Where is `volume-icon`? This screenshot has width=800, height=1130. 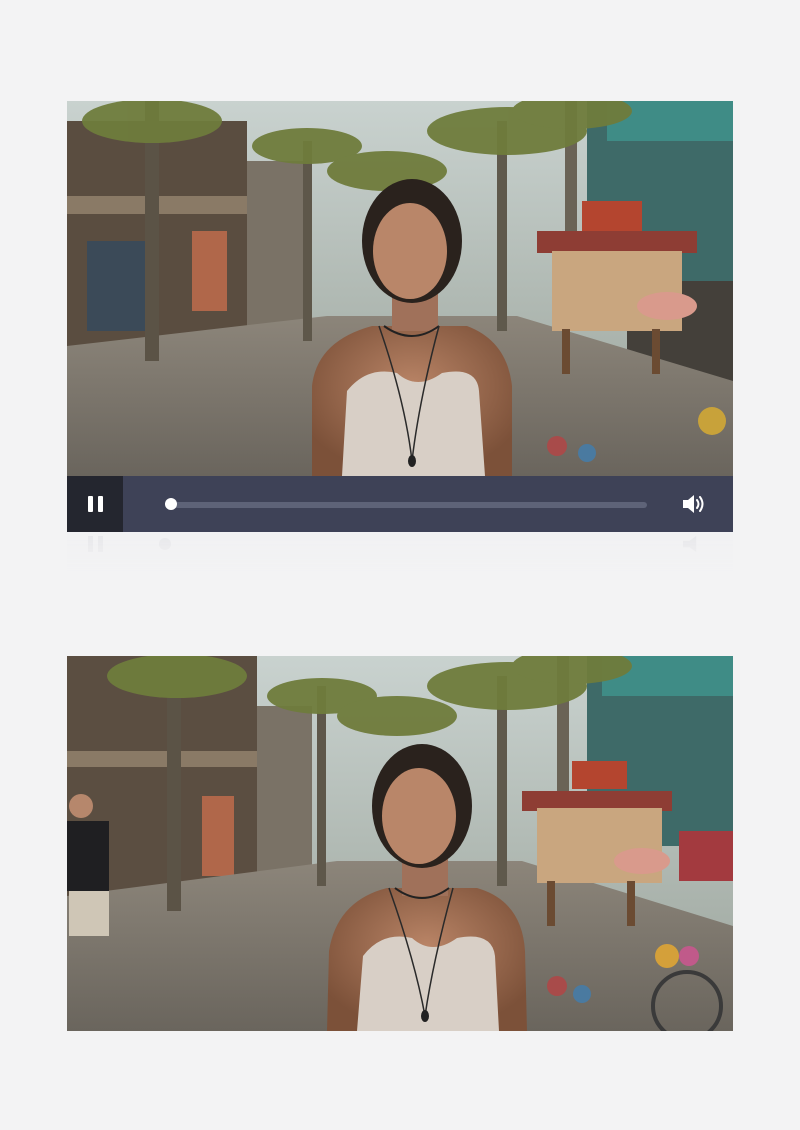 volume-icon is located at coordinates (693, 504).